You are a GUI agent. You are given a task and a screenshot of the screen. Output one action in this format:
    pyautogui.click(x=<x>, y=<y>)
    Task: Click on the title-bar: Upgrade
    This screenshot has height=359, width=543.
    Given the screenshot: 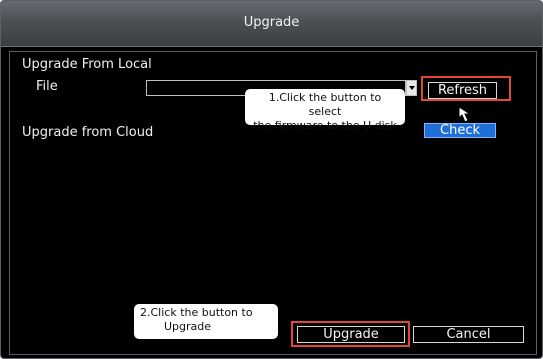 What is the action you would take?
    pyautogui.click(x=271, y=24)
    